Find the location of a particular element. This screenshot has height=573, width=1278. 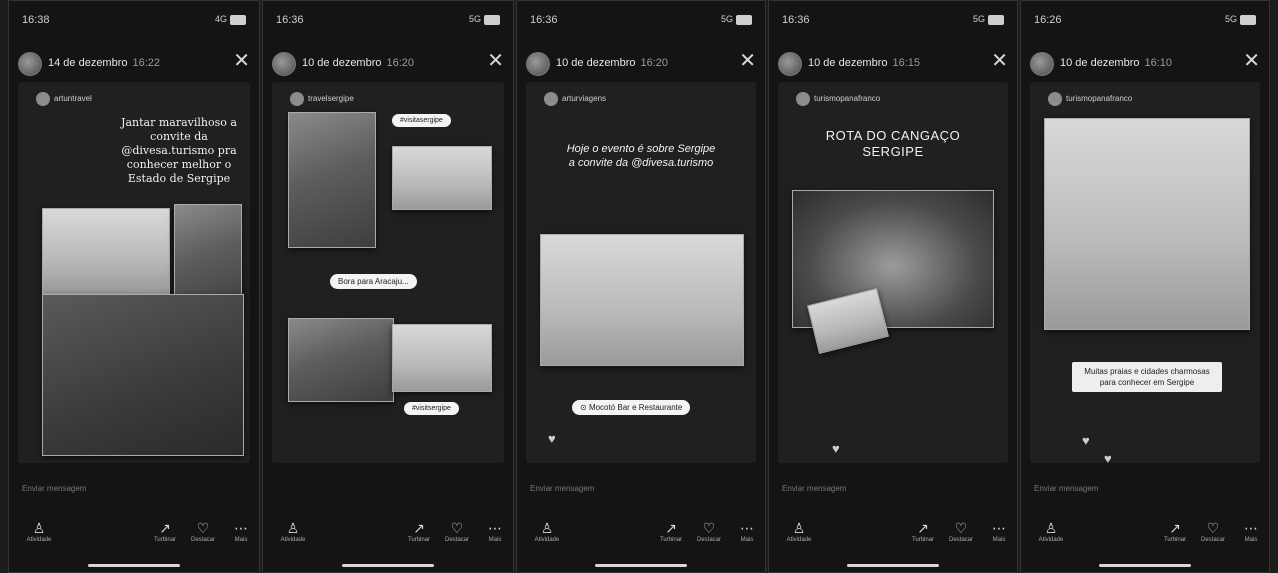

mention-handle-text: turismopanafranco is located at coordinates (847, 99).